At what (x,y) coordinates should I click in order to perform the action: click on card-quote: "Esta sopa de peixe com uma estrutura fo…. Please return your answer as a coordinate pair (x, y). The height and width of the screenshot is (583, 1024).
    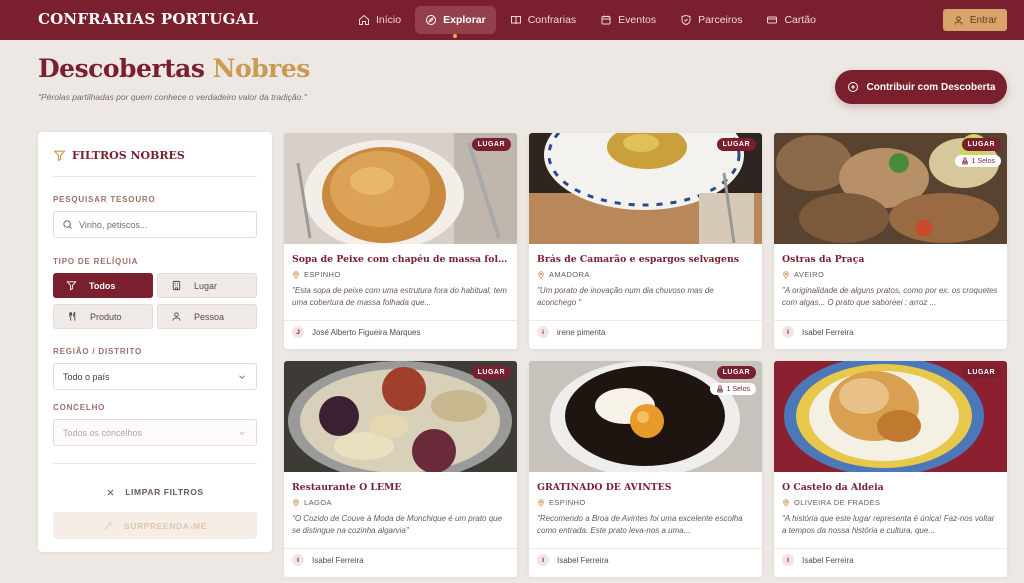
    Looking at the image, I should click on (399, 296).